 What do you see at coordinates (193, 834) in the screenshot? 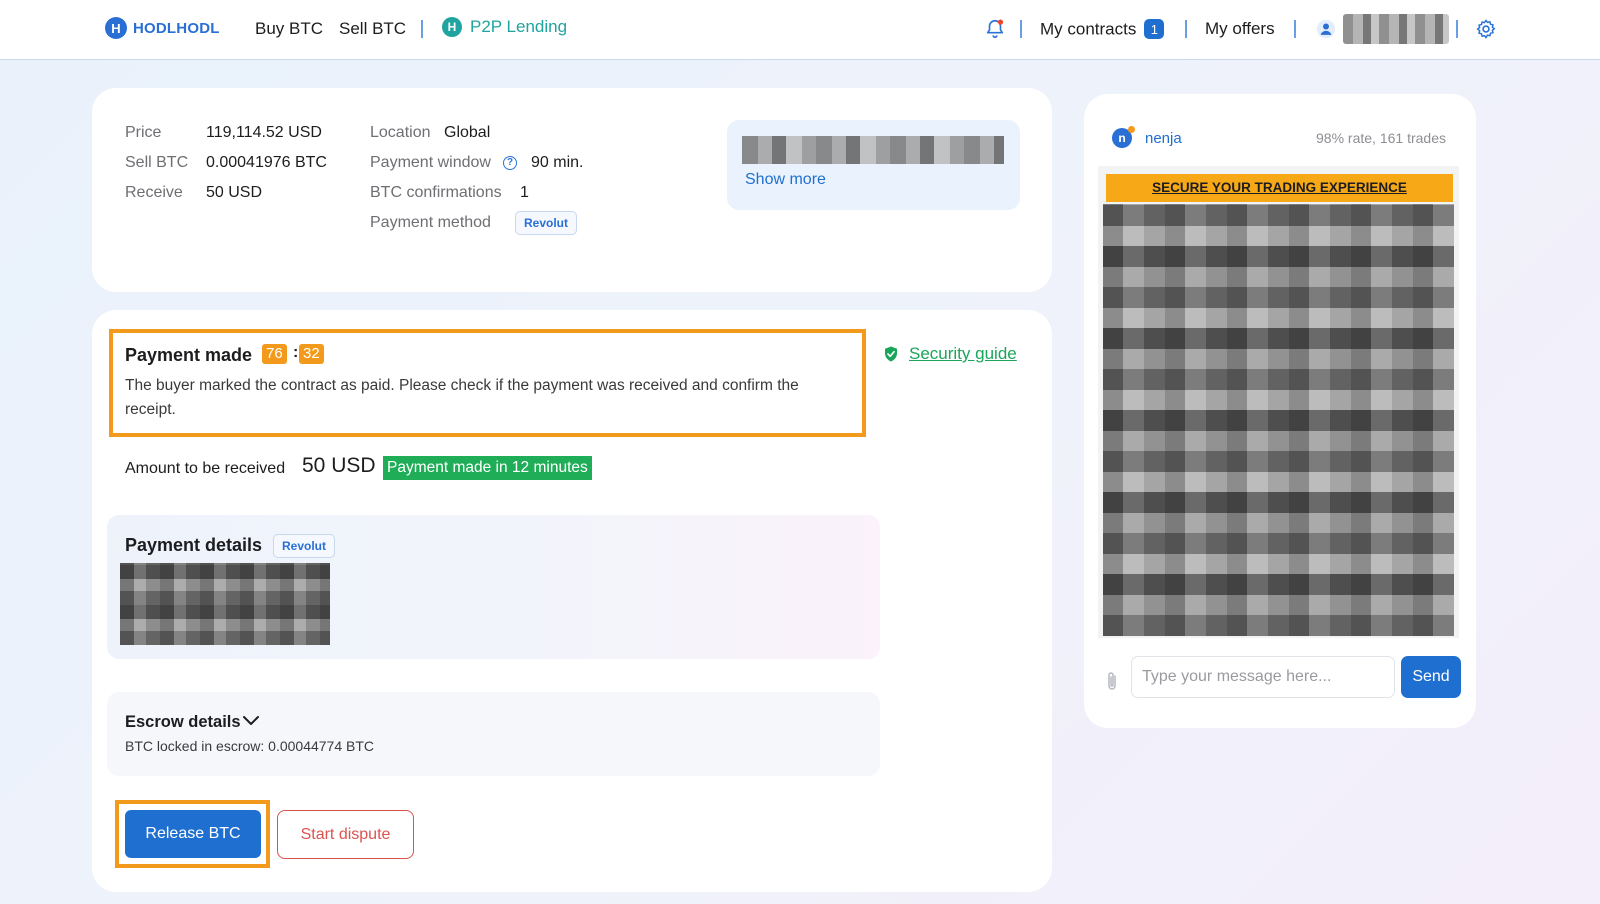
I see `release-btc-button: Release BTC` at bounding box center [193, 834].